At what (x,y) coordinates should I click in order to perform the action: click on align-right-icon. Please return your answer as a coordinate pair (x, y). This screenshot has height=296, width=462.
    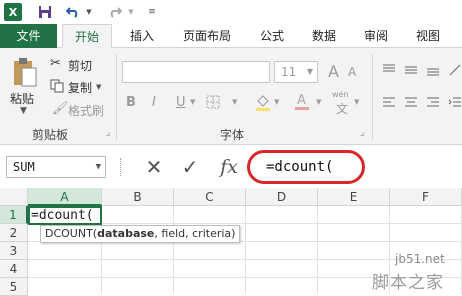
    Looking at the image, I should click on (433, 104).